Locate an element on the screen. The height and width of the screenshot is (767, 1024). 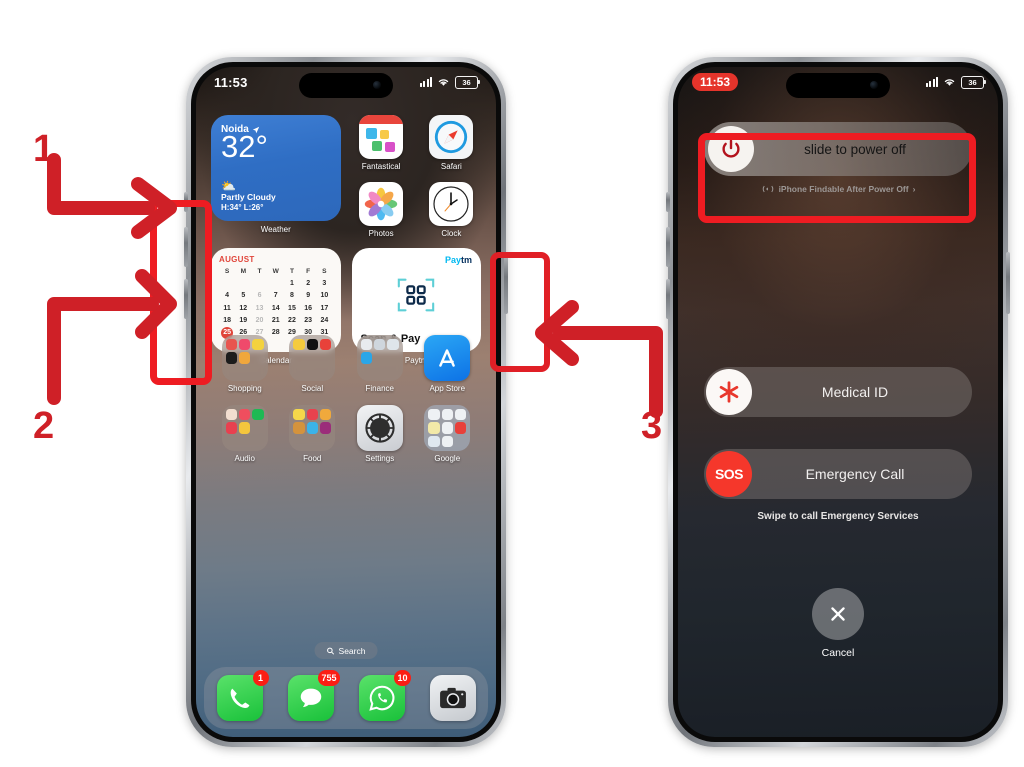
app-clock: Clock is located at coordinates (451, 210).